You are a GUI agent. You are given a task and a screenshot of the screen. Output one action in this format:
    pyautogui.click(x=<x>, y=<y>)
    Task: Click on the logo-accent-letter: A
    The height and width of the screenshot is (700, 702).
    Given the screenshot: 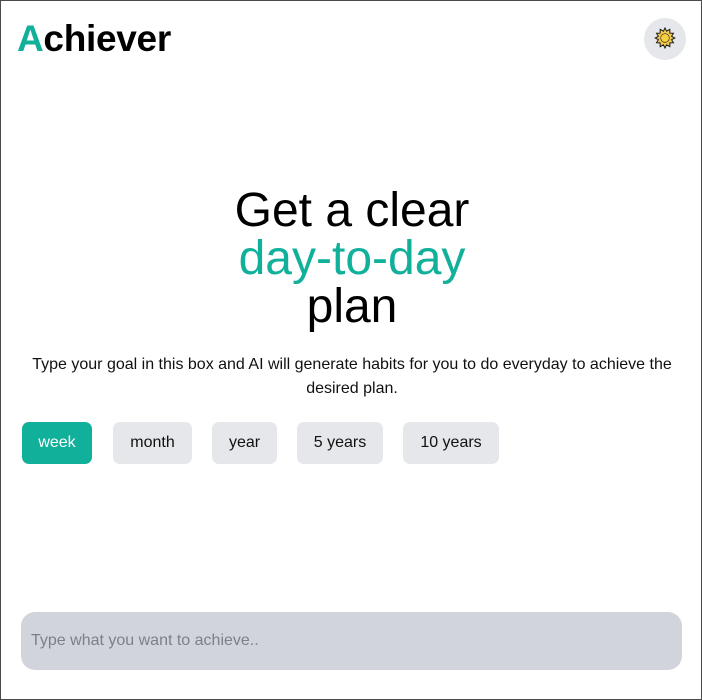 What is the action you would take?
    pyautogui.click(x=30, y=38)
    